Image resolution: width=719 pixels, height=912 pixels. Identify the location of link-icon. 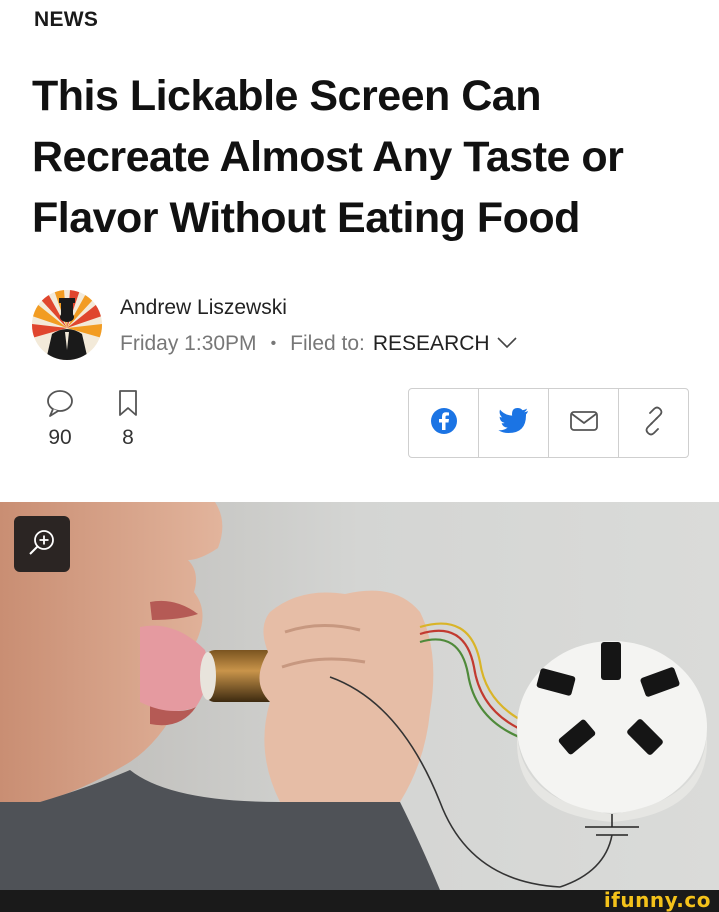
(654, 423).